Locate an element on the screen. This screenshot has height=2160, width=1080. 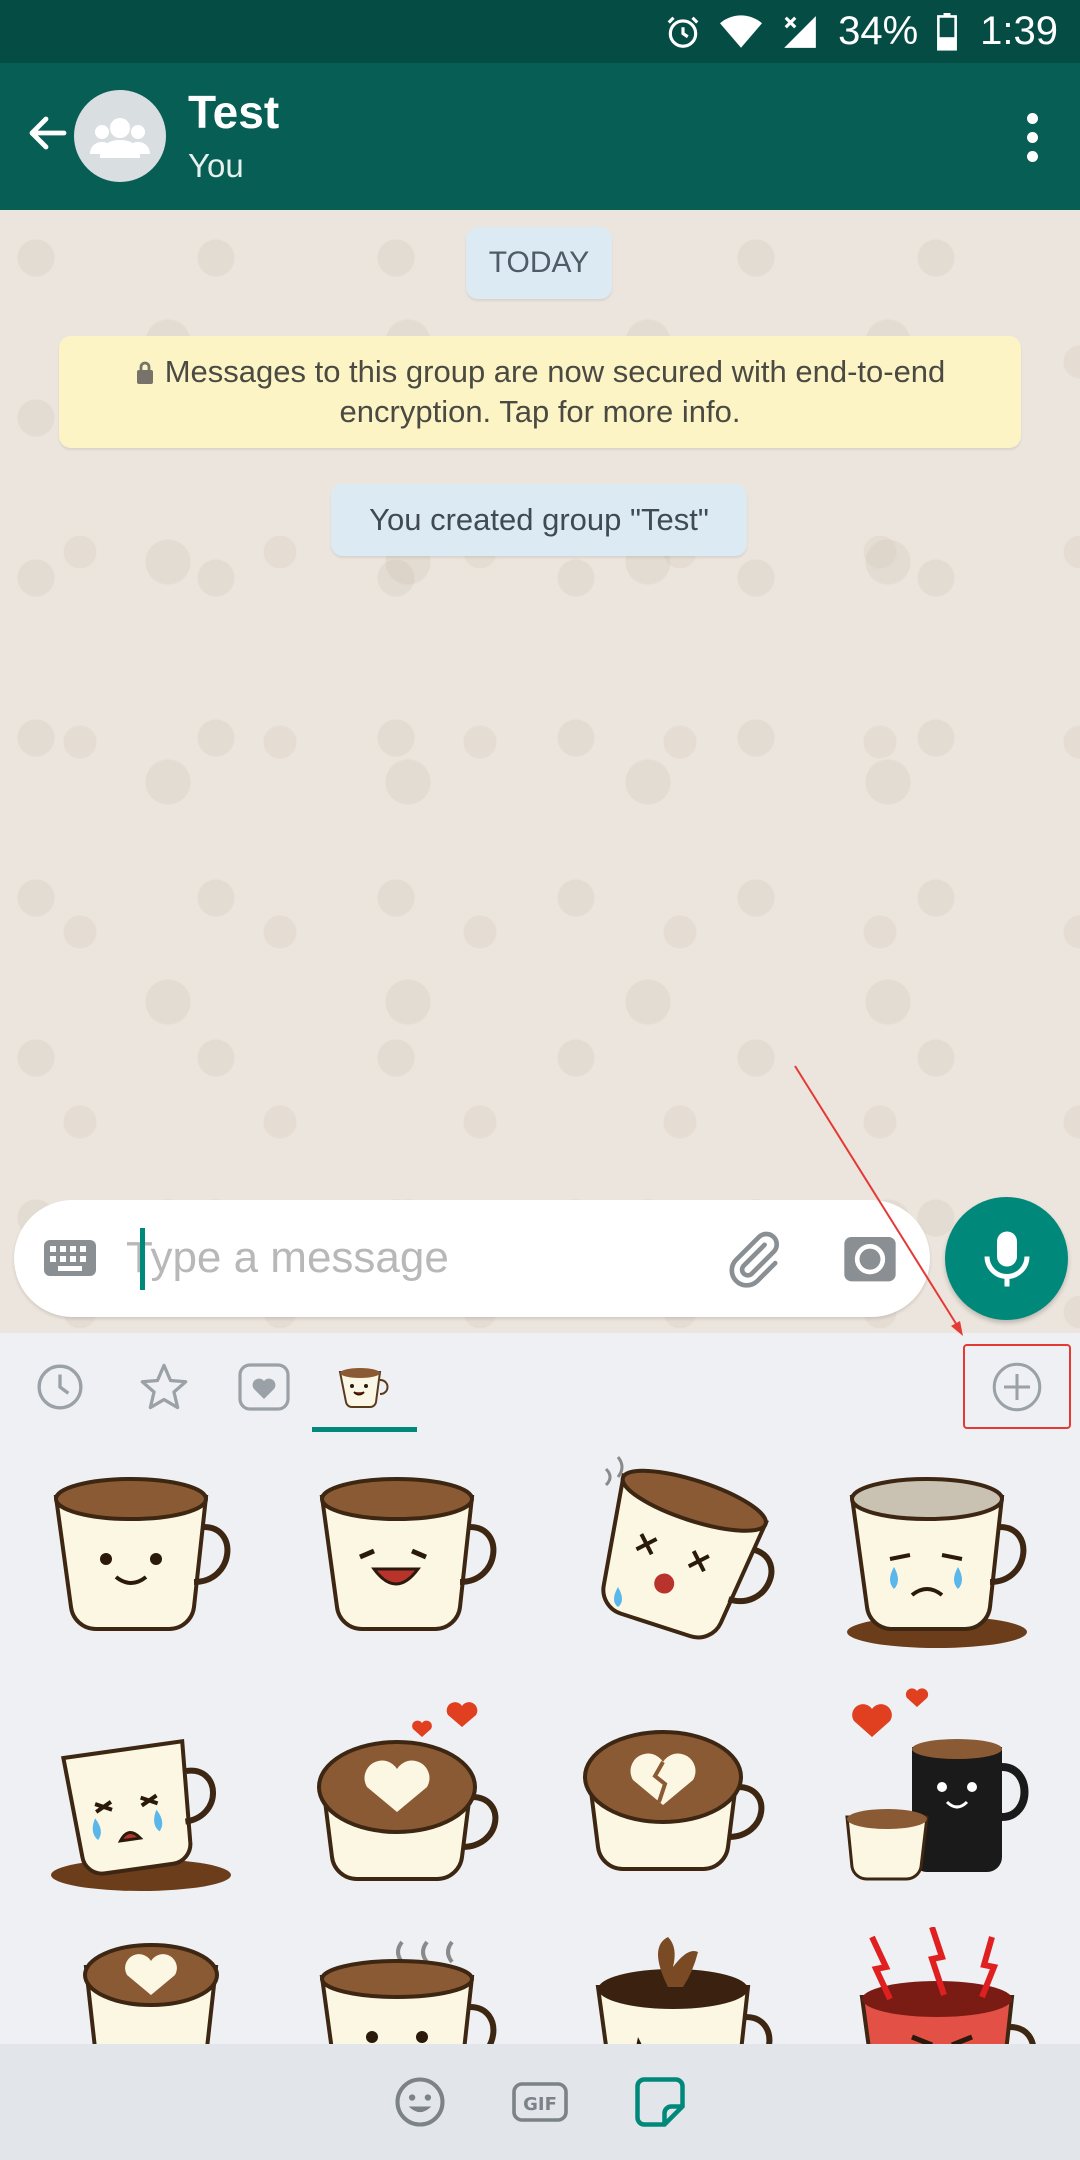
sticker-broken-heart-latte is located at coordinates (678, 1807).